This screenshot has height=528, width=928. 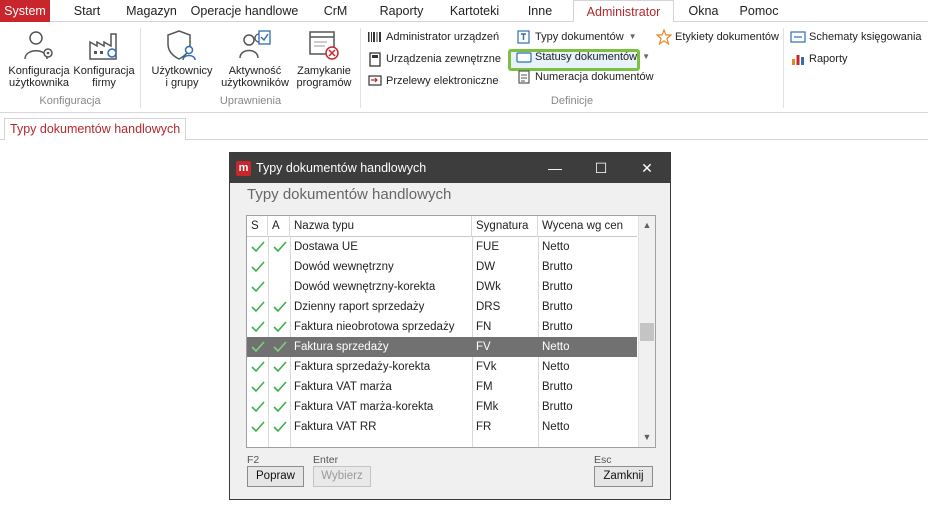 I want to click on users-groups-button: Użytkownicy i grupy, so click(x=182, y=58).